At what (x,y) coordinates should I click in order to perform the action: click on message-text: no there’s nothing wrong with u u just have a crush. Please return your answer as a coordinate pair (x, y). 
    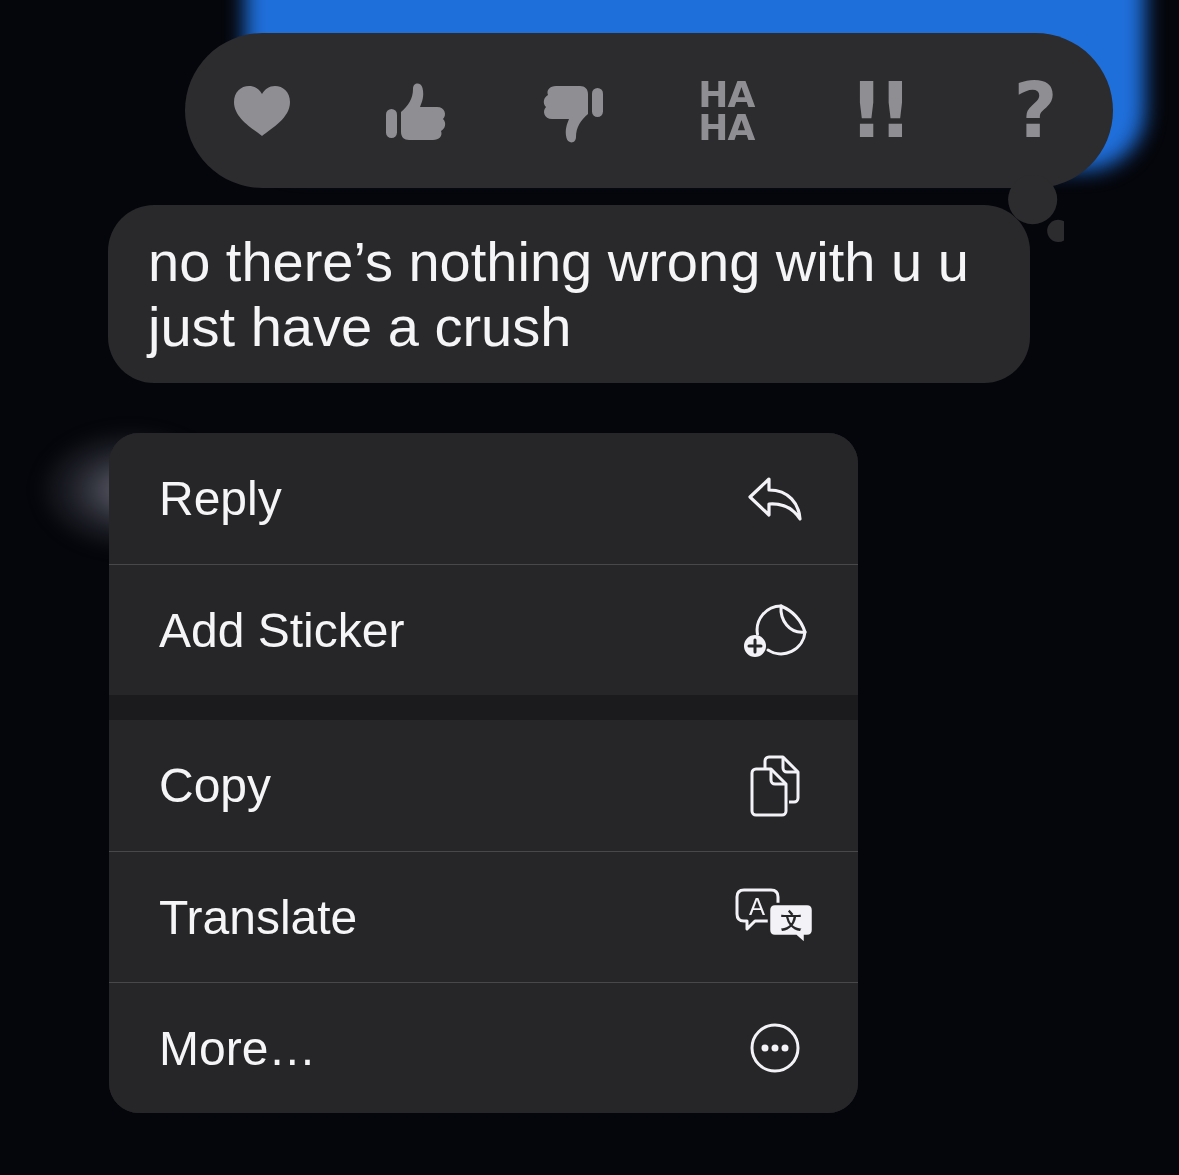
    Looking at the image, I should click on (559, 294).